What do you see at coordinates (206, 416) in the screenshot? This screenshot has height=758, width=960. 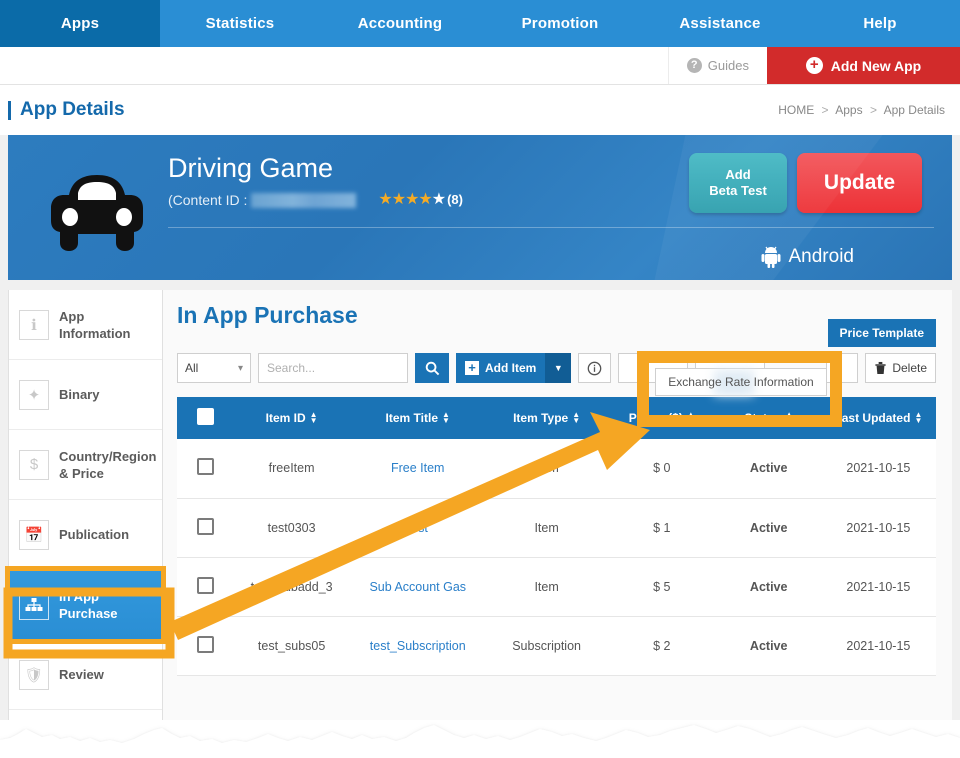 I see `select-all-checkbox` at bounding box center [206, 416].